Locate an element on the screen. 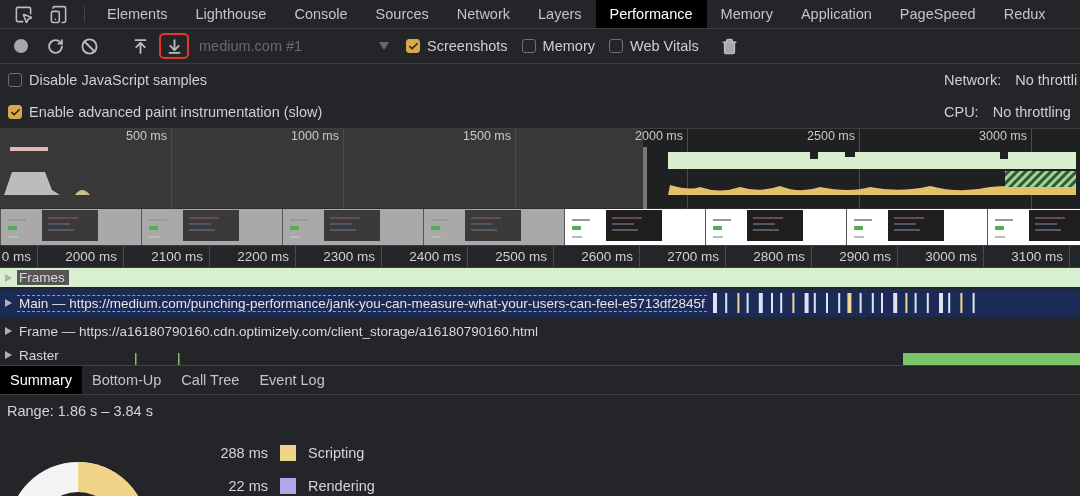  tick-label: 500 ms is located at coordinates (146, 136).